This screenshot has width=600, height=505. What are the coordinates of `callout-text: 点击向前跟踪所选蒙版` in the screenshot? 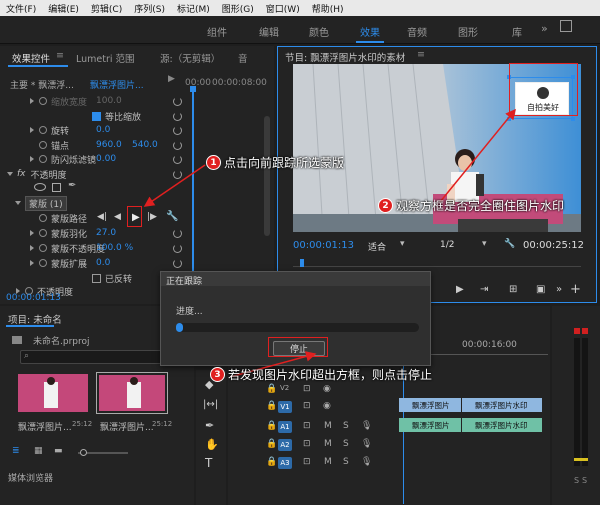 It's located at (284, 163).